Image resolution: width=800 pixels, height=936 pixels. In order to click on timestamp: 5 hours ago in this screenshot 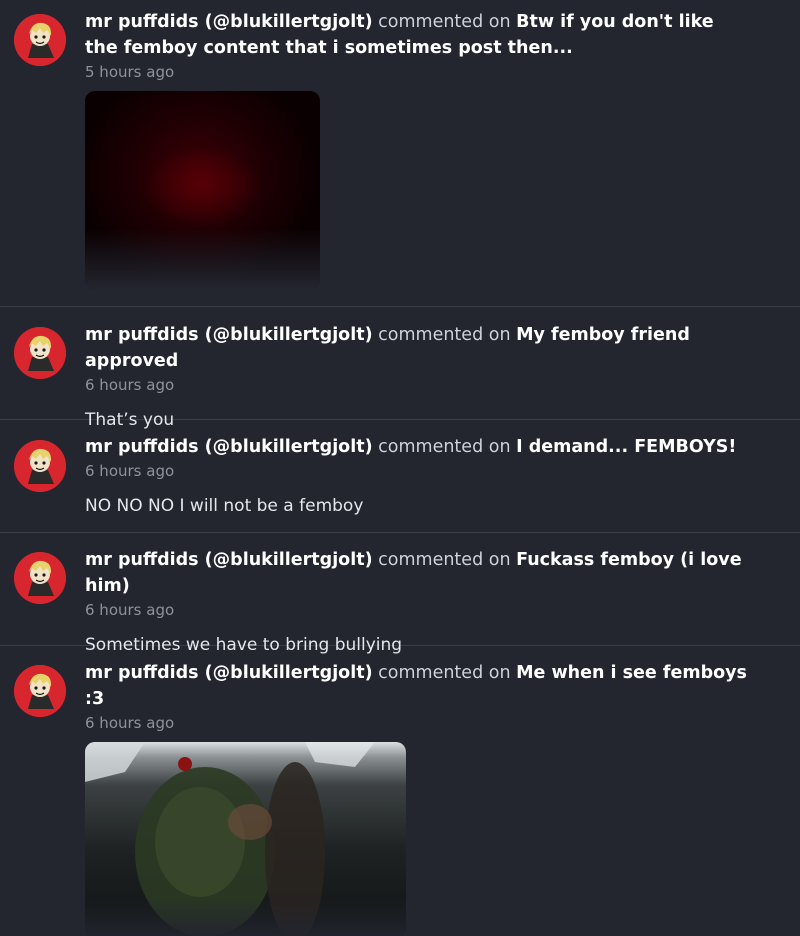, I will do `click(130, 72)`.